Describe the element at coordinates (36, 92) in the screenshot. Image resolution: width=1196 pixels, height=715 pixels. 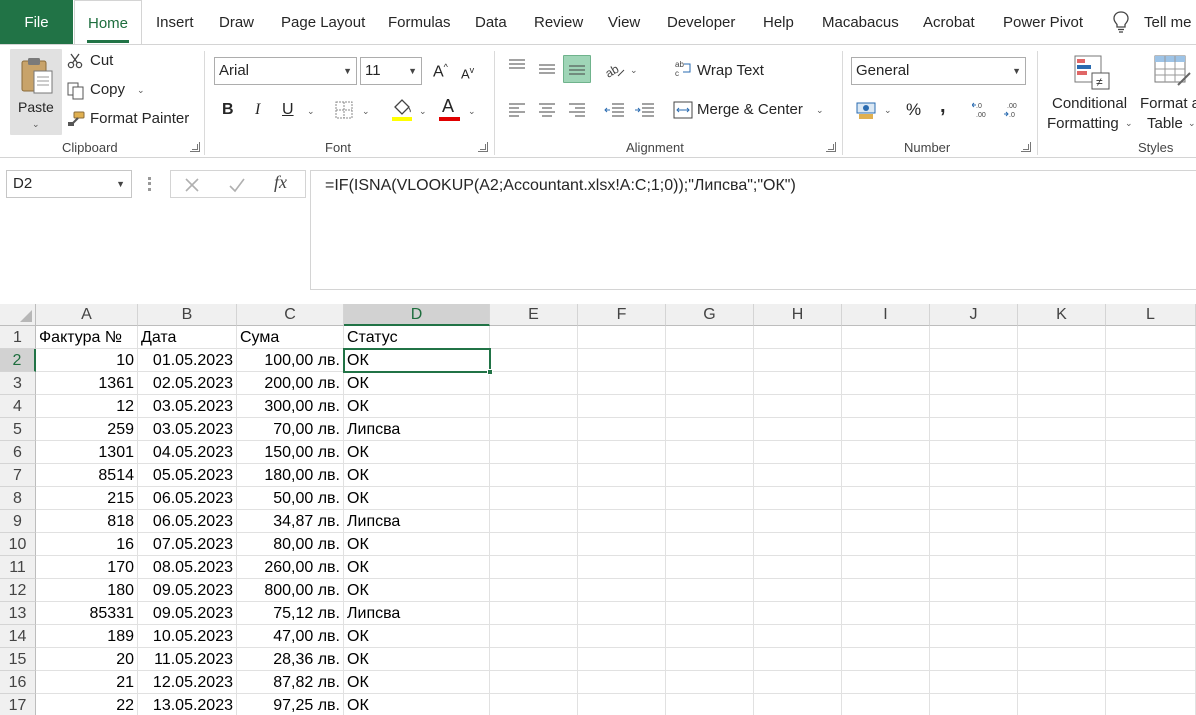
I see `paste-button: Paste ⌄` at that location.